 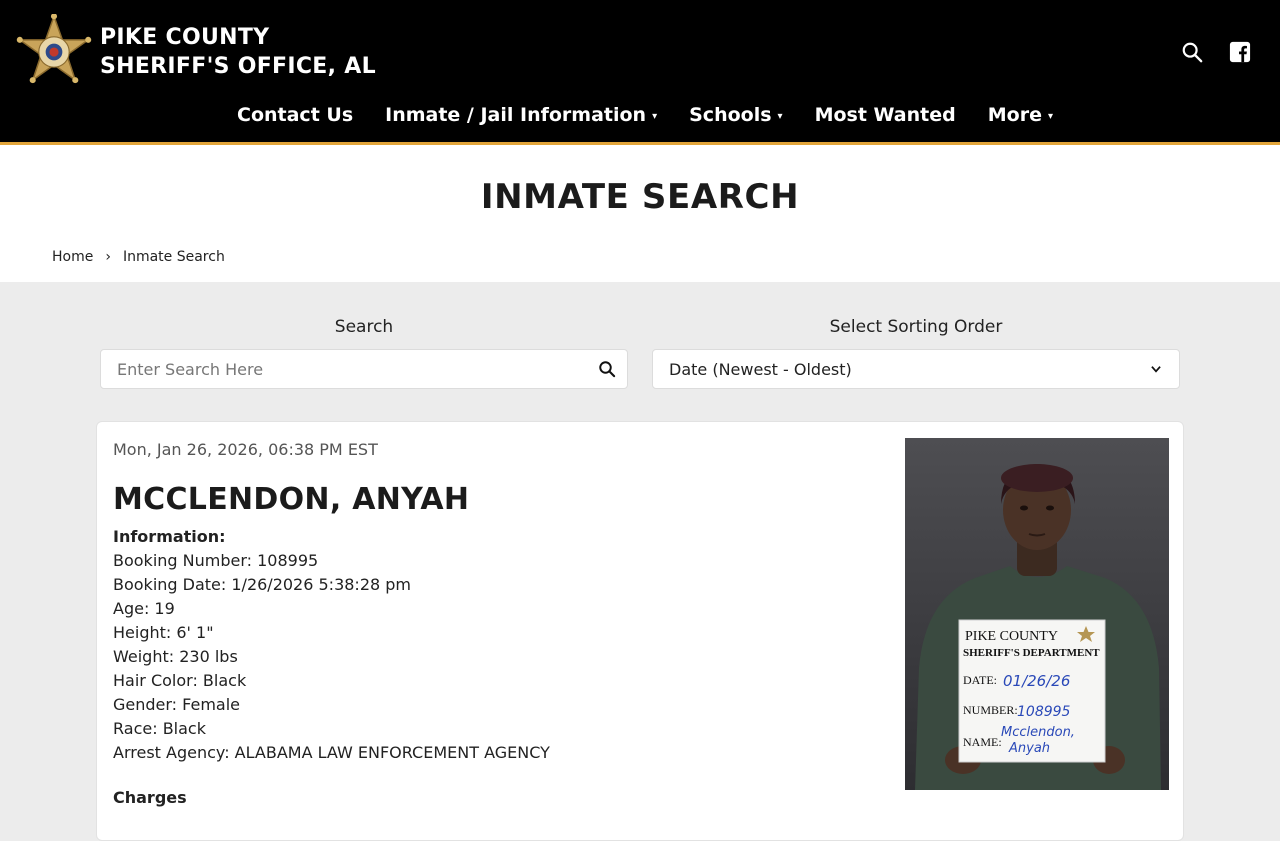 What do you see at coordinates (516, 115) in the screenshot?
I see `nav-inmate-jail-information-label: Inmate / Jail Information` at bounding box center [516, 115].